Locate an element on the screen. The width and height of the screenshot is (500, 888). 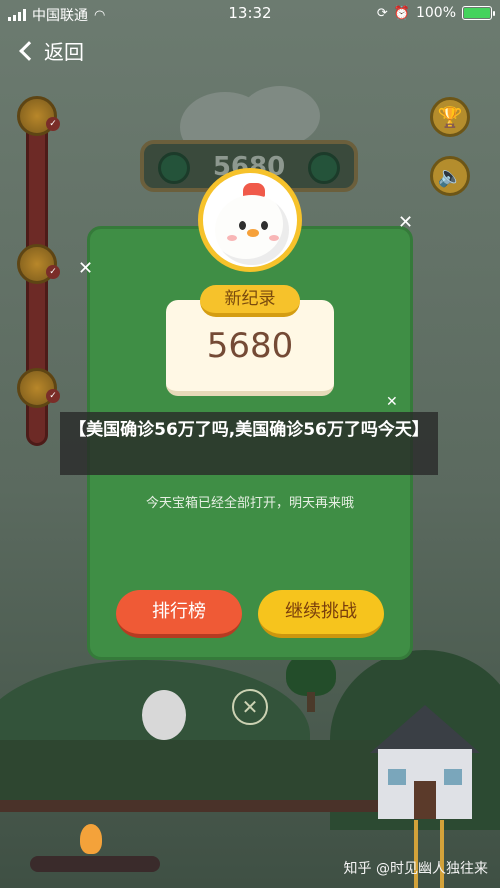
chevron-left-icon is located at coordinates (29, 50).